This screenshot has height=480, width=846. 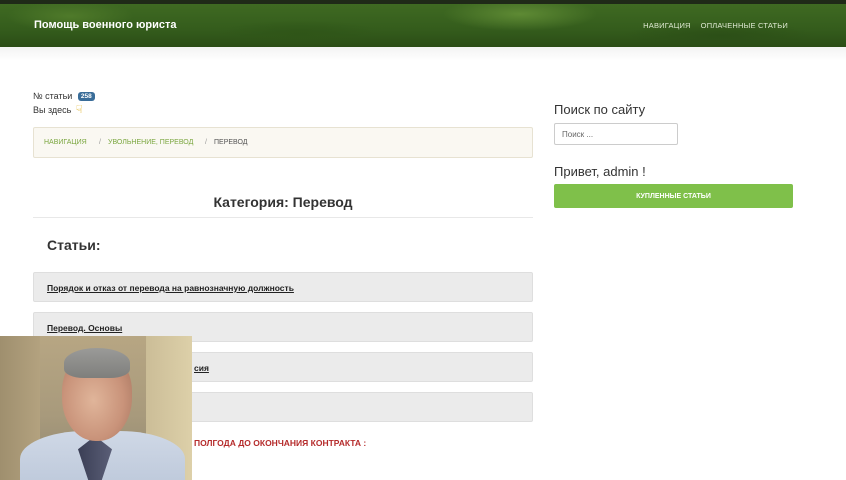 I want to click on divider, so click(x=283, y=217).